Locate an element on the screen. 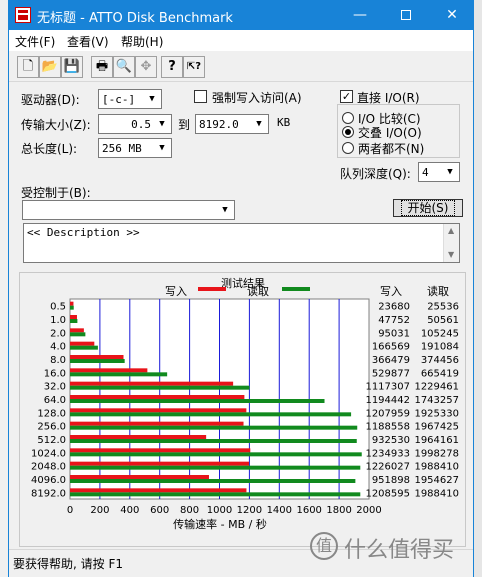 Image resolution: width=482 pixels, height=577 pixels. print-preview-icon: 🔍 is located at coordinates (124, 66).